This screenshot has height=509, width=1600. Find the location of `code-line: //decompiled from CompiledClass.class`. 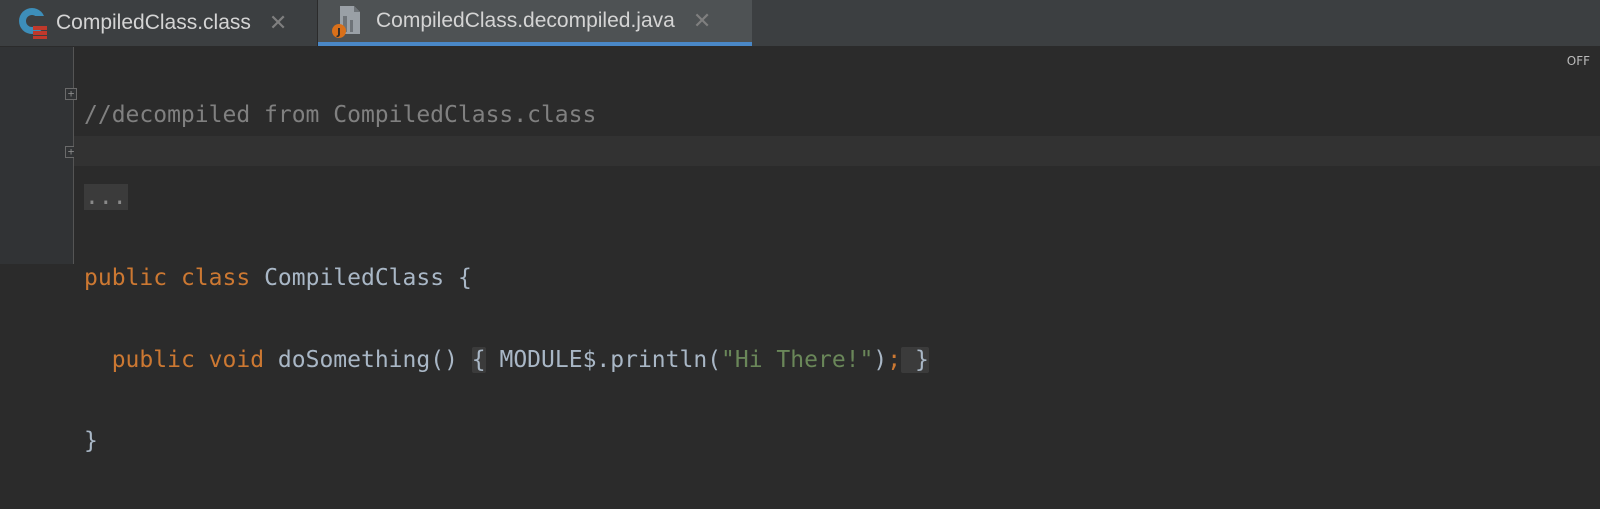

code-line: //decompiled from CompiledClass.class is located at coordinates (506, 116).